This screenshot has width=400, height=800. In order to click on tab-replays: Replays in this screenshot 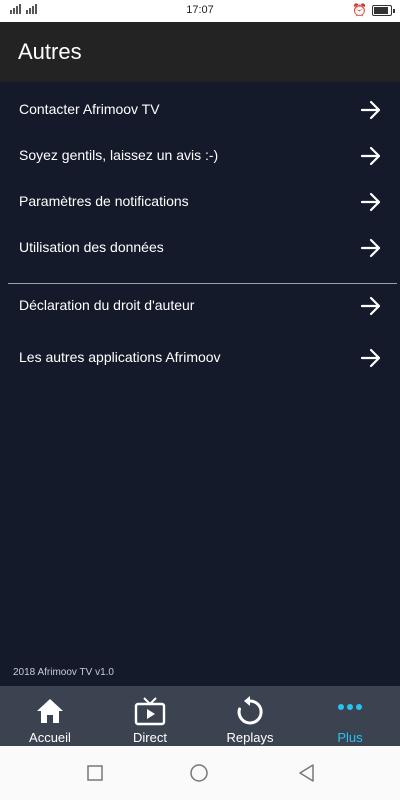, I will do `click(250, 716)`.